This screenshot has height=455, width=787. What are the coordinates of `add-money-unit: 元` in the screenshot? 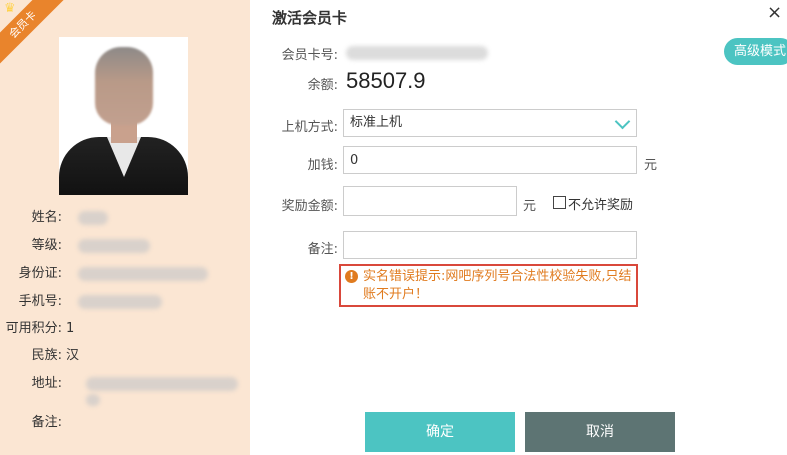 It's located at (651, 165).